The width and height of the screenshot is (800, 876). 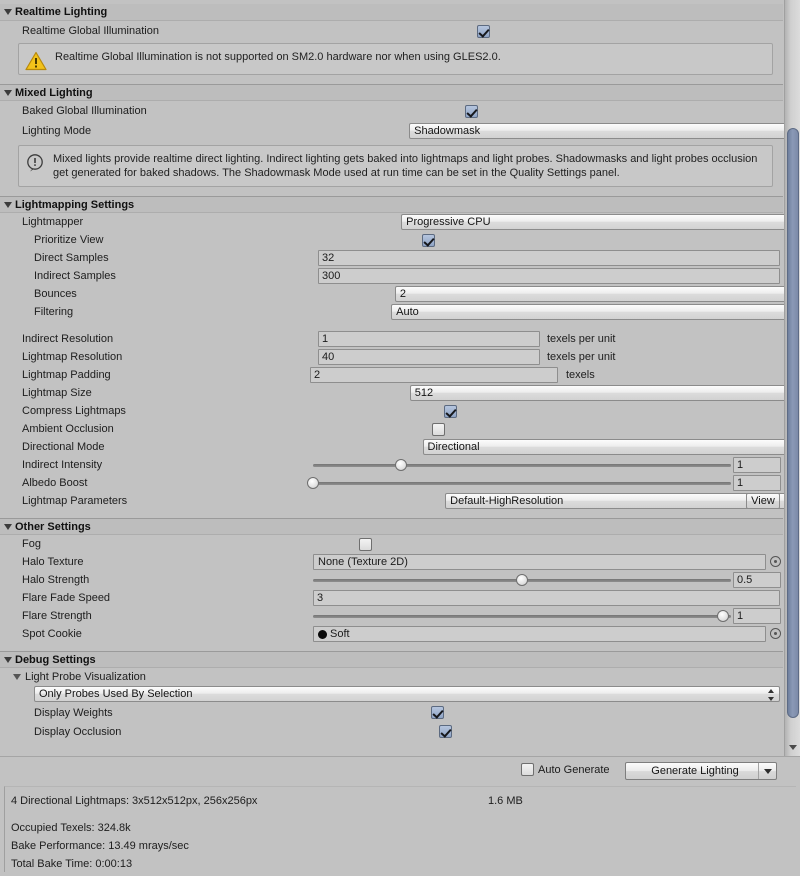 What do you see at coordinates (429, 339) in the screenshot?
I see `indirect-resolution-input: 1` at bounding box center [429, 339].